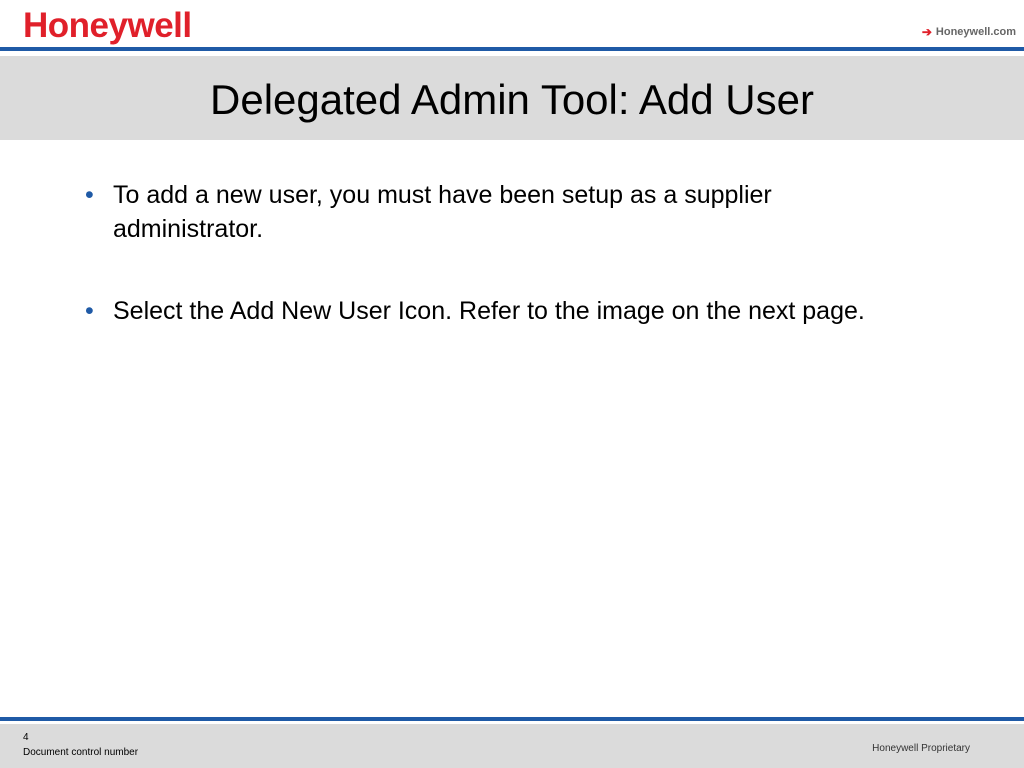 The width and height of the screenshot is (1024, 768). Describe the element at coordinates (926, 32) in the screenshot. I see `arrow-right-icon: ➔` at that location.